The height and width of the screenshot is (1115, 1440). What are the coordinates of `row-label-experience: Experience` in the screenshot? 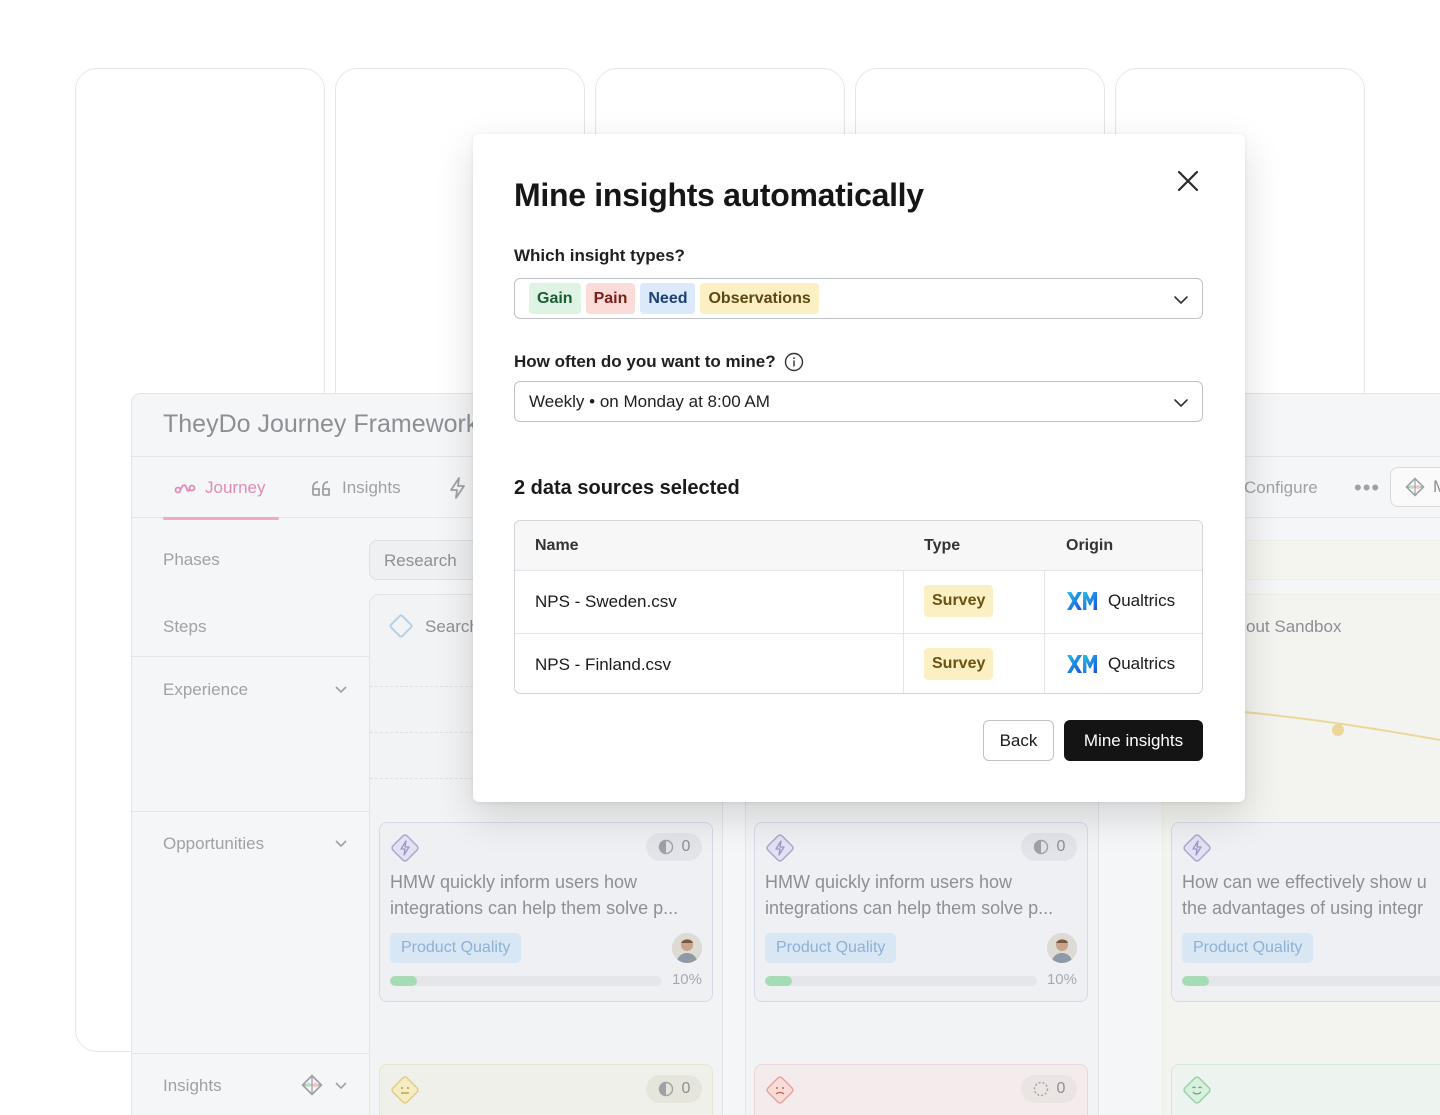 It's located at (206, 689).